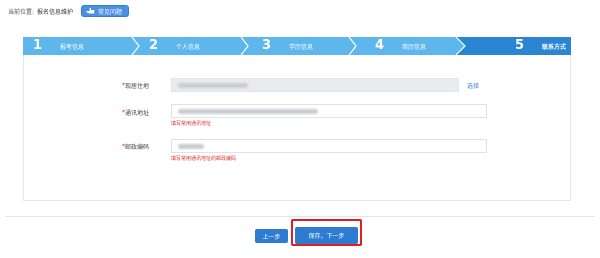 The image size is (600, 258). Describe the element at coordinates (554, 47) in the screenshot. I see `step-label: 联系方式` at that location.